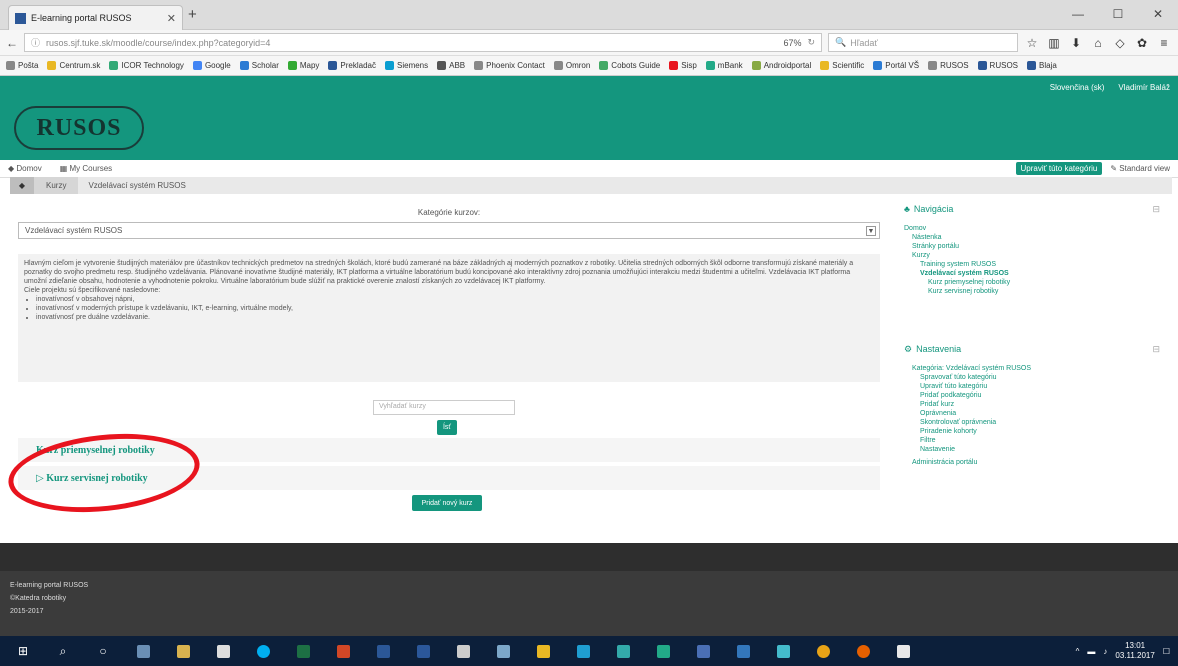 The height and width of the screenshot is (666, 1178). What do you see at coordinates (1034, 255) in the screenshot?
I see `nav-item-courses: Kurzy` at bounding box center [1034, 255].